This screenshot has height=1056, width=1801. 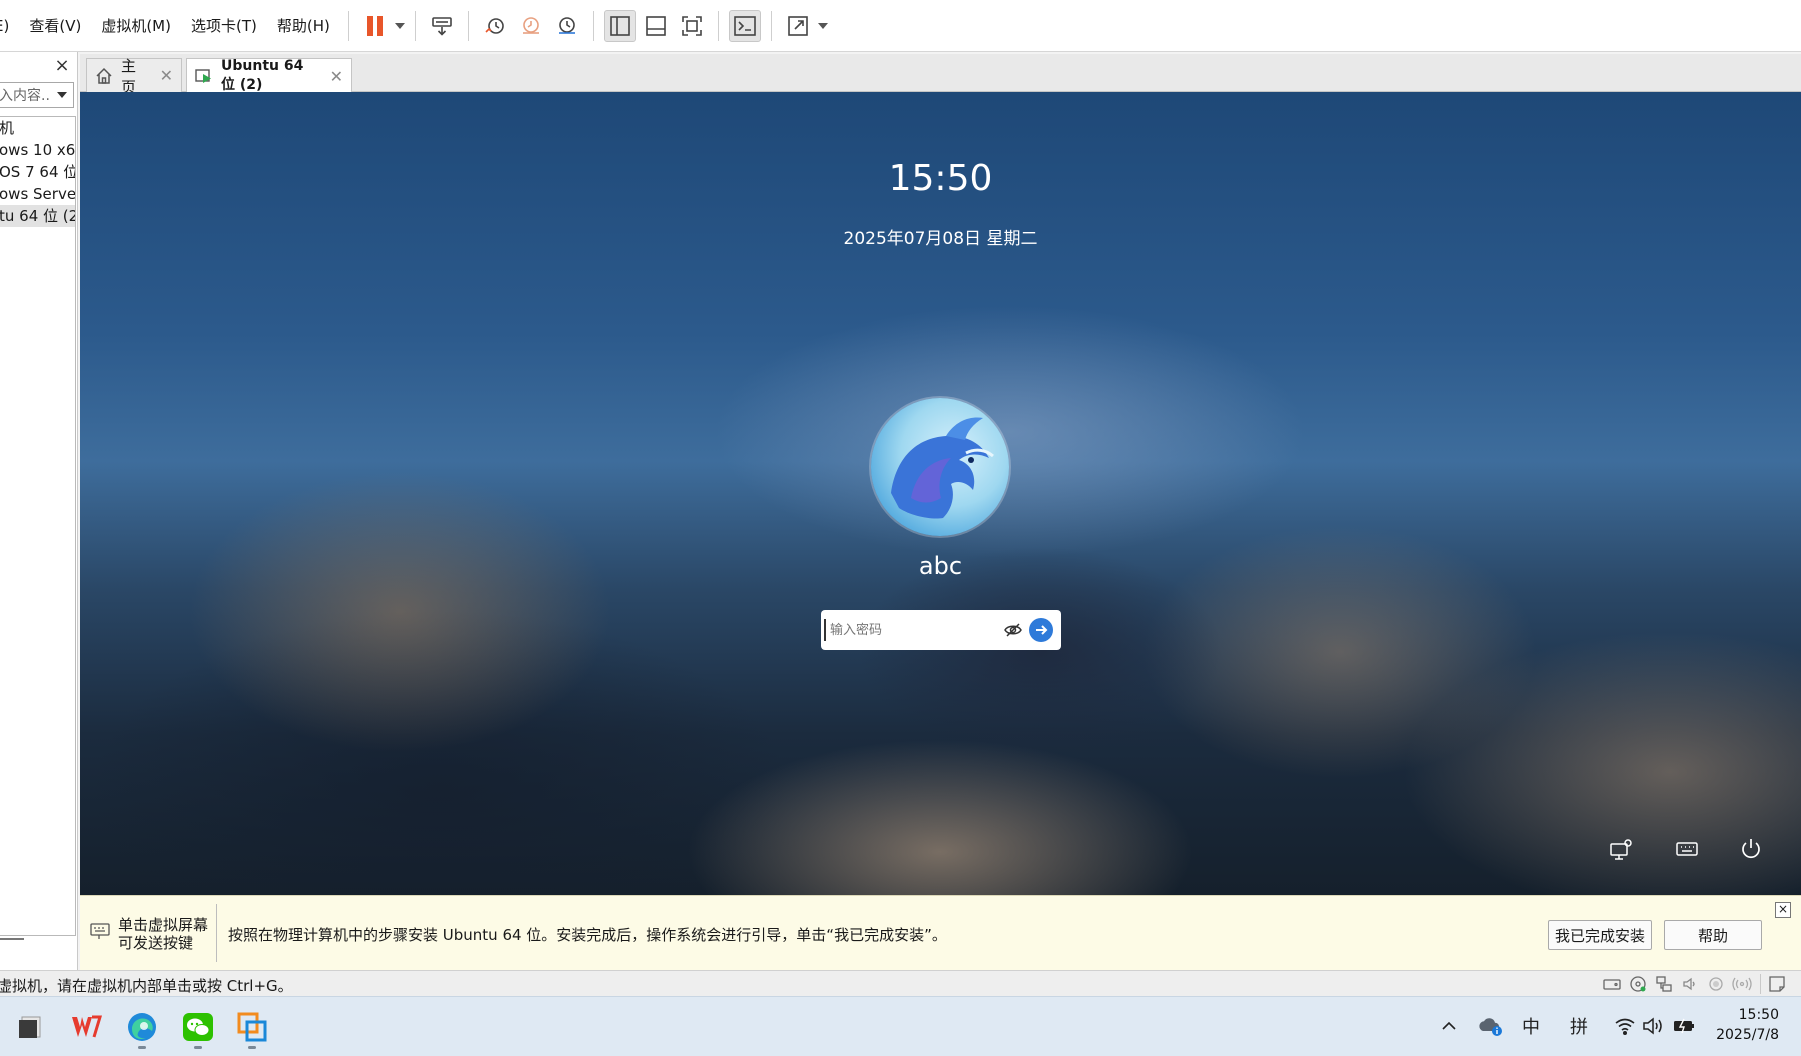 I want to click on library-item-my-computer: 机, so click(x=37, y=128).